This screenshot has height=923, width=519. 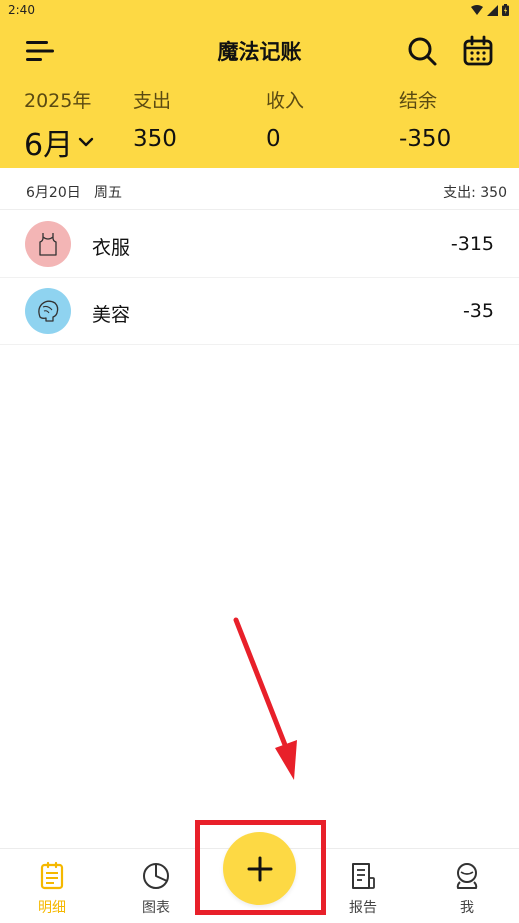 What do you see at coordinates (155, 139) in the screenshot?
I see `expense-value: 350` at bounding box center [155, 139].